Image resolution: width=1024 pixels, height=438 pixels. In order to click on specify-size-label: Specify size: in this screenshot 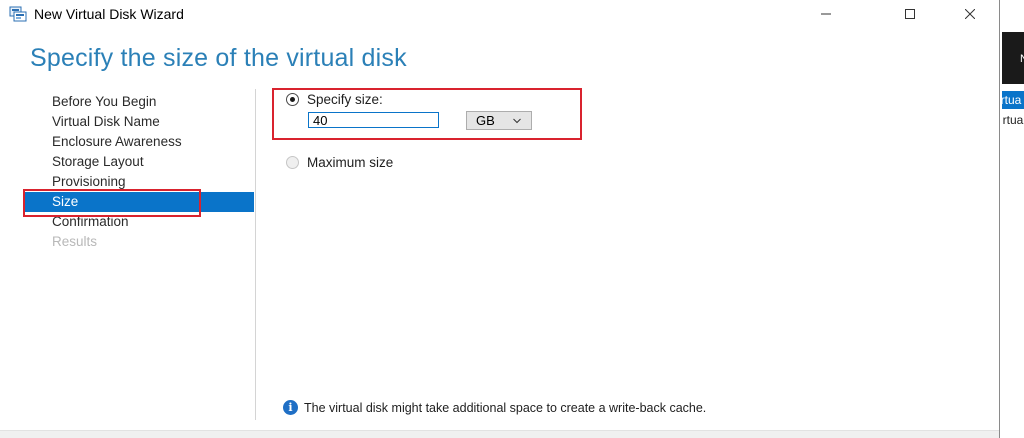, I will do `click(345, 99)`.